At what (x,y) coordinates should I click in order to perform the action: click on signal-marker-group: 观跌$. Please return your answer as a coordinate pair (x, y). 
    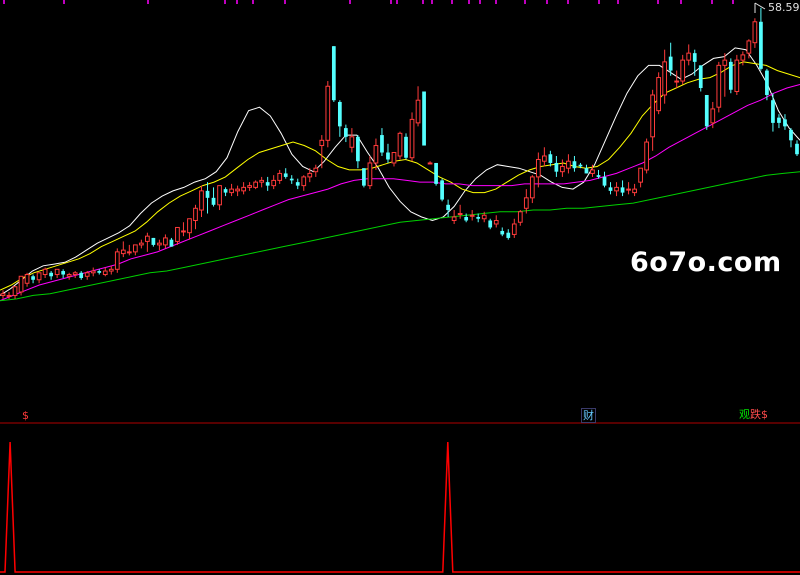
    Looking at the image, I should click on (753, 414).